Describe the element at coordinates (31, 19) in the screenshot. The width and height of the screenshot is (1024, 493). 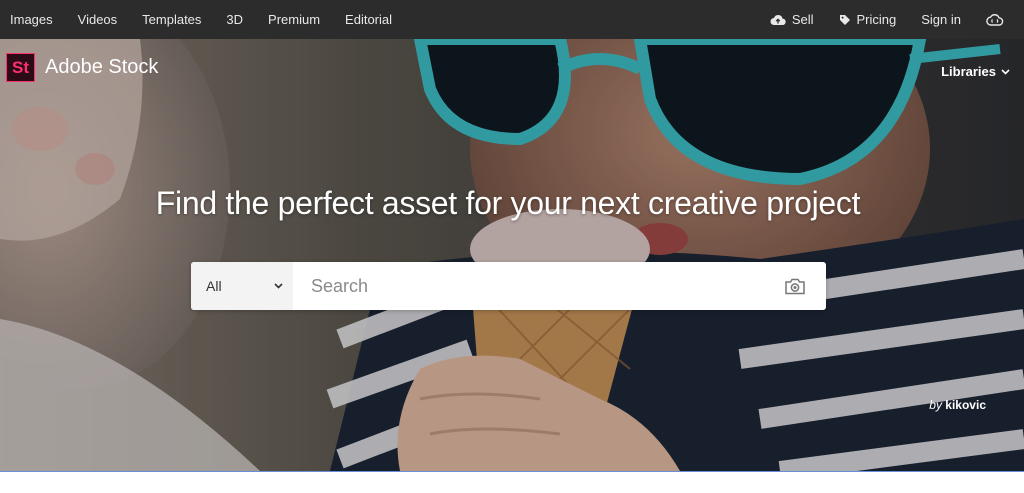
I see `nav-images: Images` at that location.